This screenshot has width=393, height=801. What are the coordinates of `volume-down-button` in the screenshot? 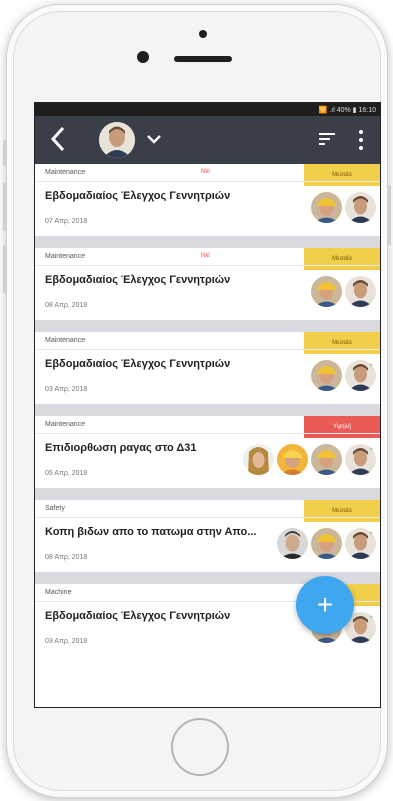 It's located at (4, 269).